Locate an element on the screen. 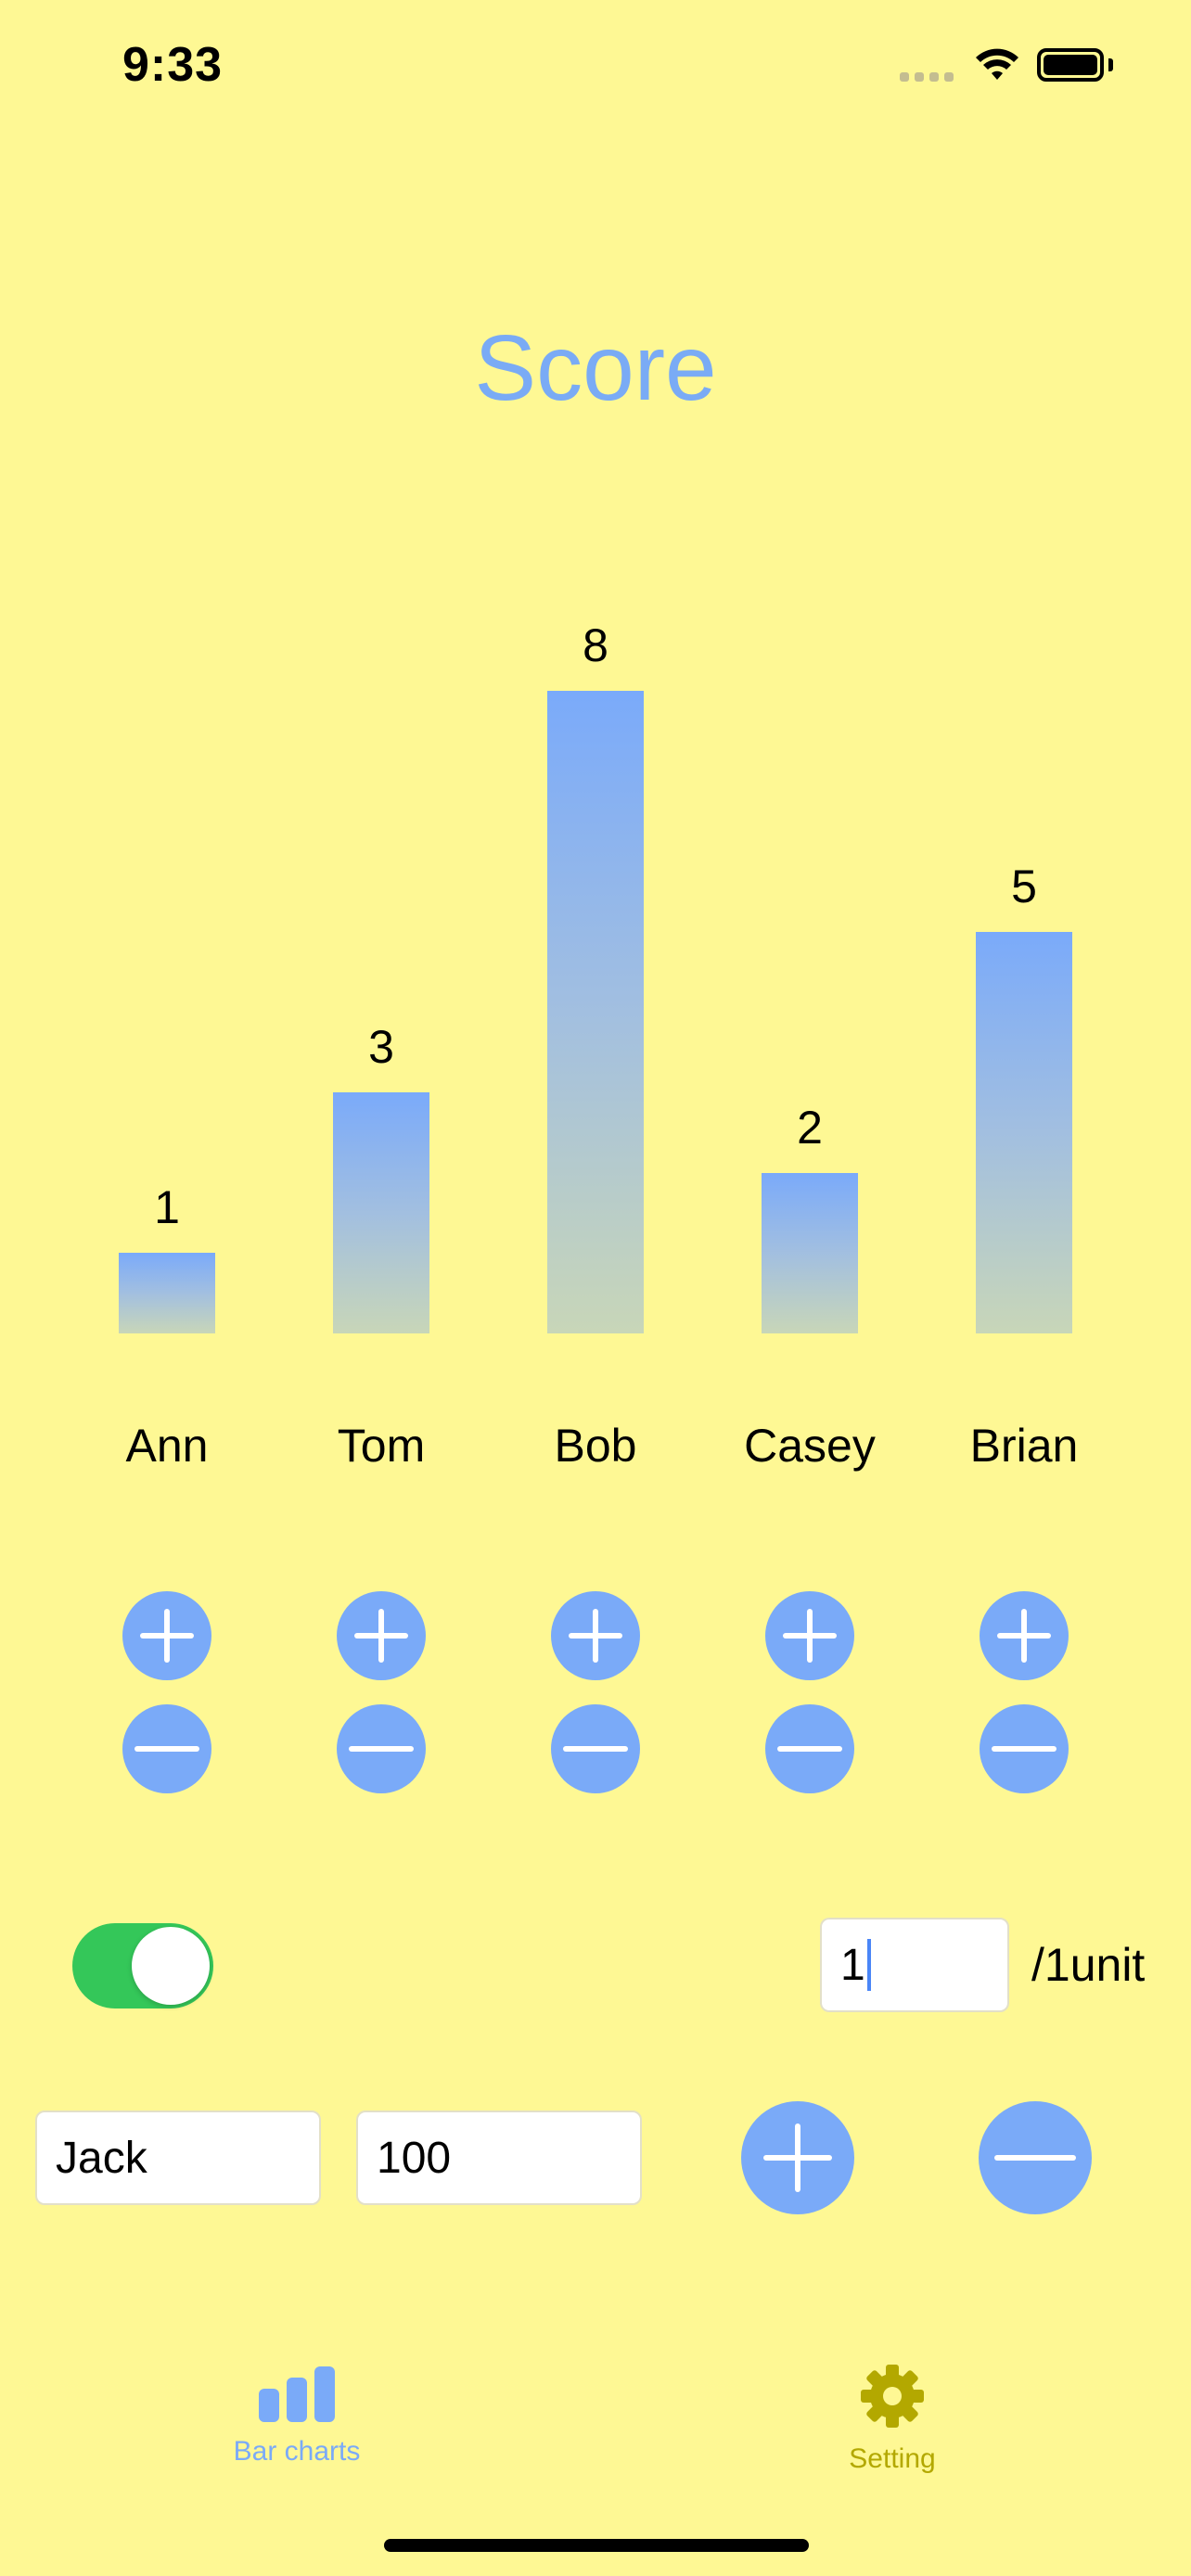 The height and width of the screenshot is (2576, 1191). increment-tom-button is located at coordinates (381, 1635).